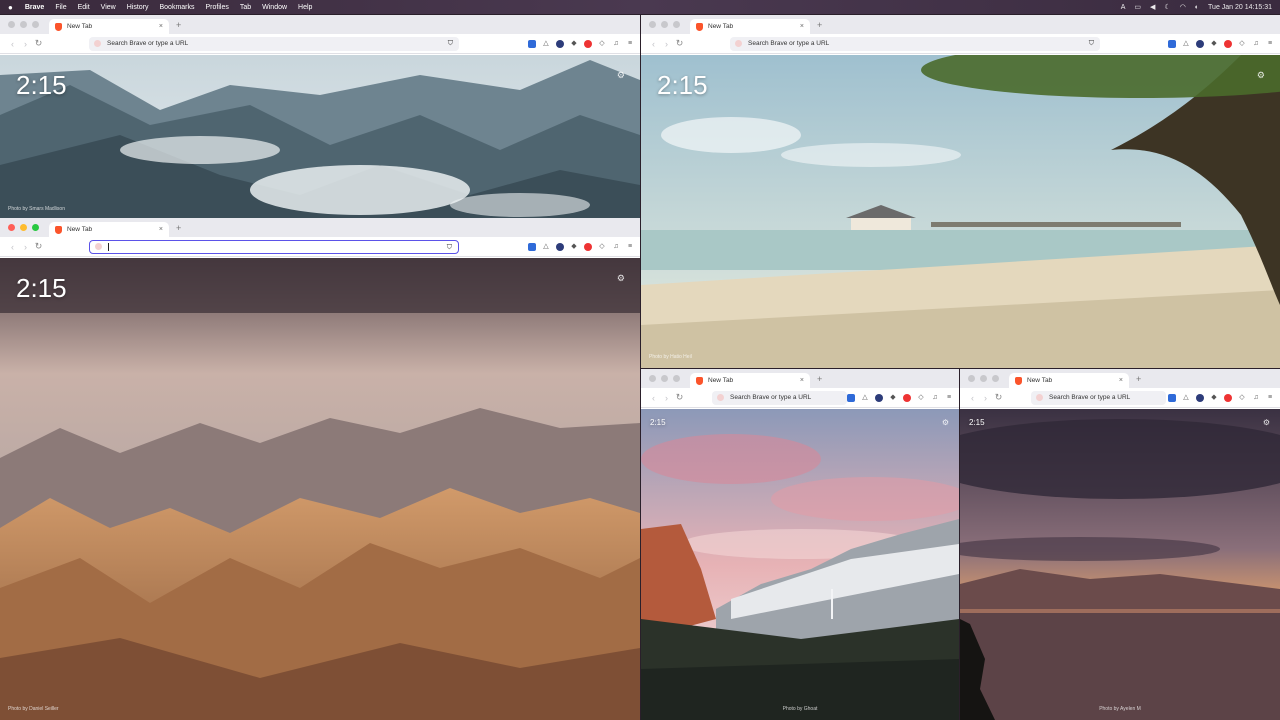  What do you see at coordinates (176, 7) in the screenshot?
I see `menu-bookmarks: Bookmarks` at bounding box center [176, 7].